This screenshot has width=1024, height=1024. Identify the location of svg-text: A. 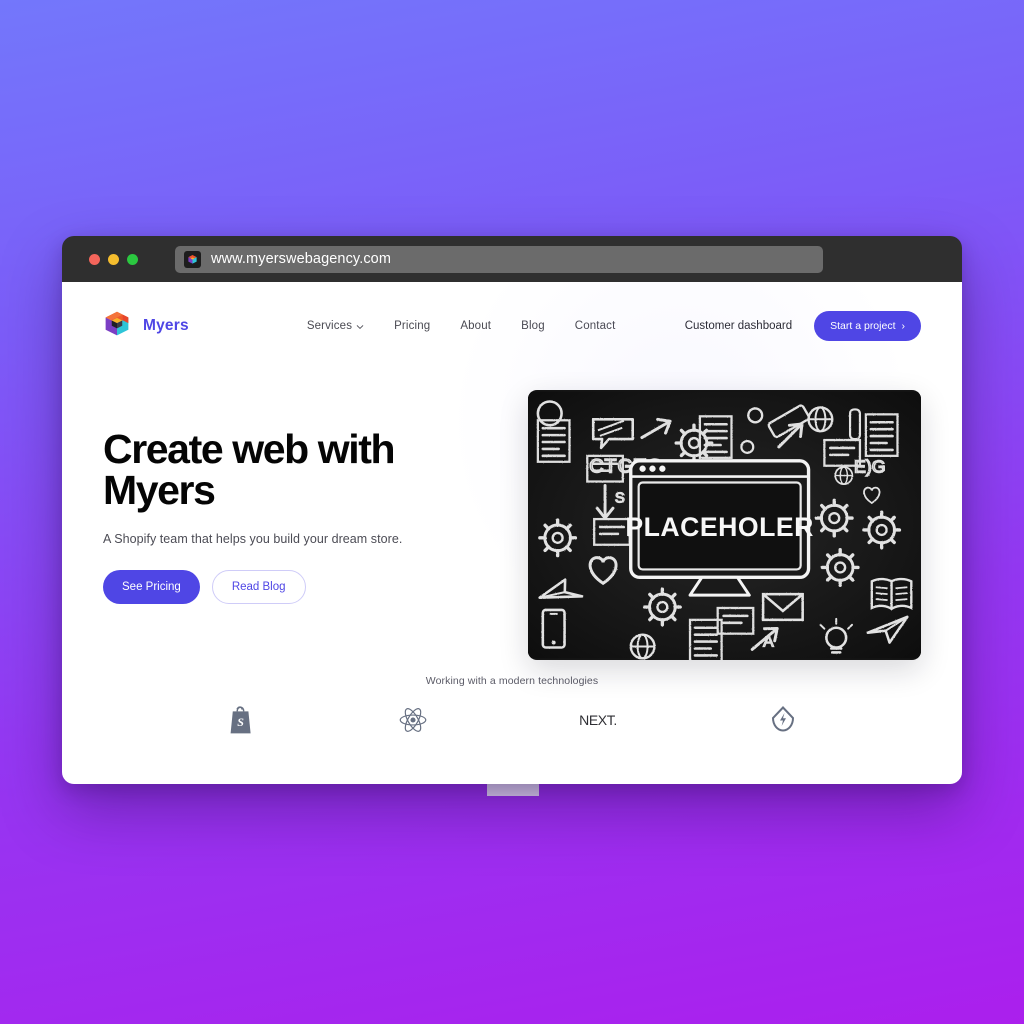
(768, 642).